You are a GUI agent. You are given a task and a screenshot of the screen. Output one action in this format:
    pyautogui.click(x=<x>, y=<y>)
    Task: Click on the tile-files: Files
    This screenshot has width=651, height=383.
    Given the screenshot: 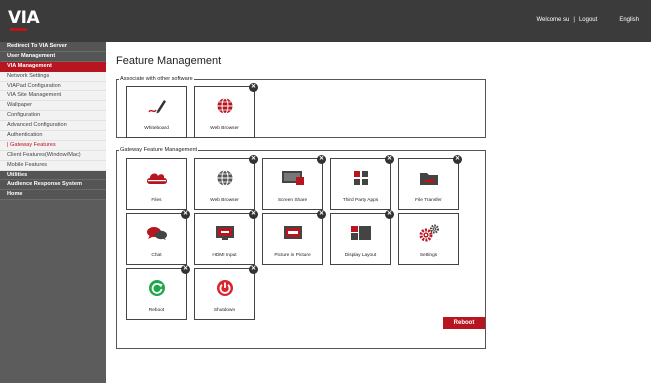 What is the action you would take?
    pyautogui.click(x=156, y=184)
    